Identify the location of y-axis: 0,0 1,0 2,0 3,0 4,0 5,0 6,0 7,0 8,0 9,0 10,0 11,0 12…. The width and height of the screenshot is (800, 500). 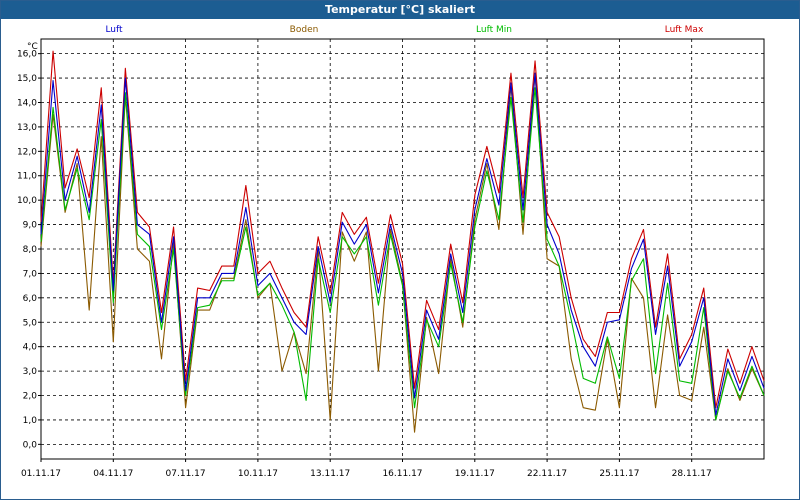
(29, 250).